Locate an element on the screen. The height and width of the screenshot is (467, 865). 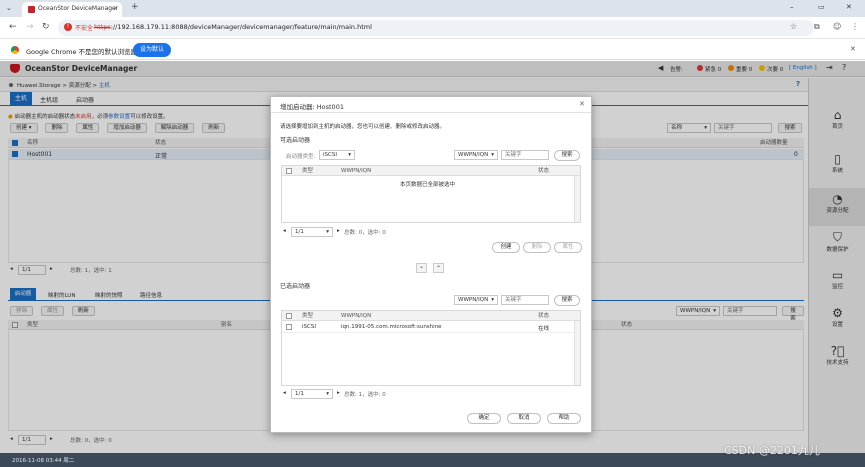
available-title: 可选启动器 is located at coordinates (295, 140).